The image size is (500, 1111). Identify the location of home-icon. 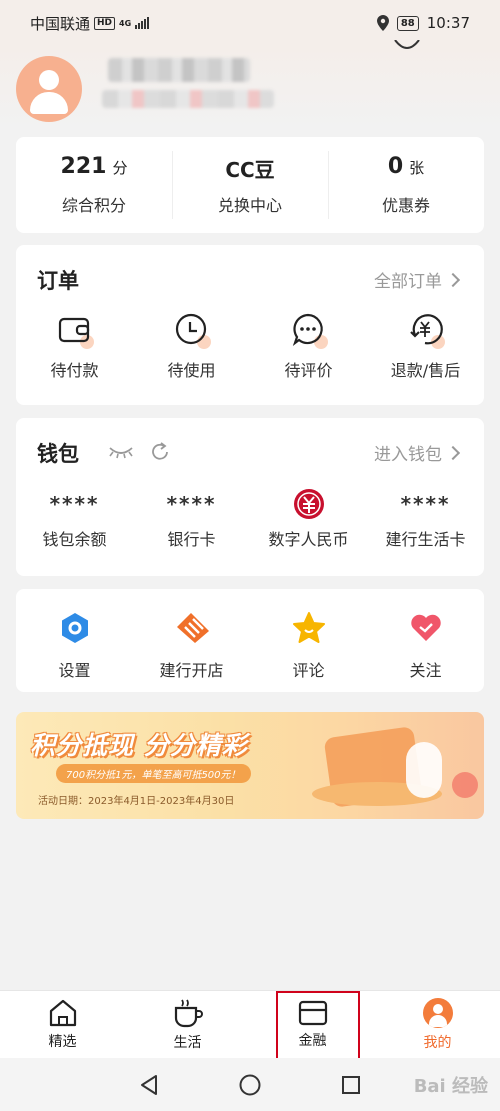
(62, 1012).